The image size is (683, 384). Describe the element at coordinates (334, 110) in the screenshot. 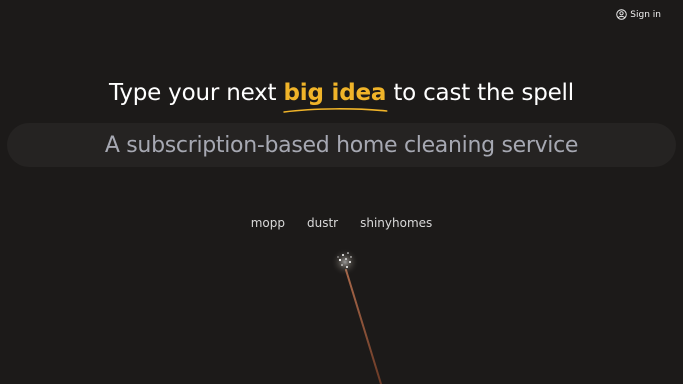

I see `accent-underline-icon` at that location.